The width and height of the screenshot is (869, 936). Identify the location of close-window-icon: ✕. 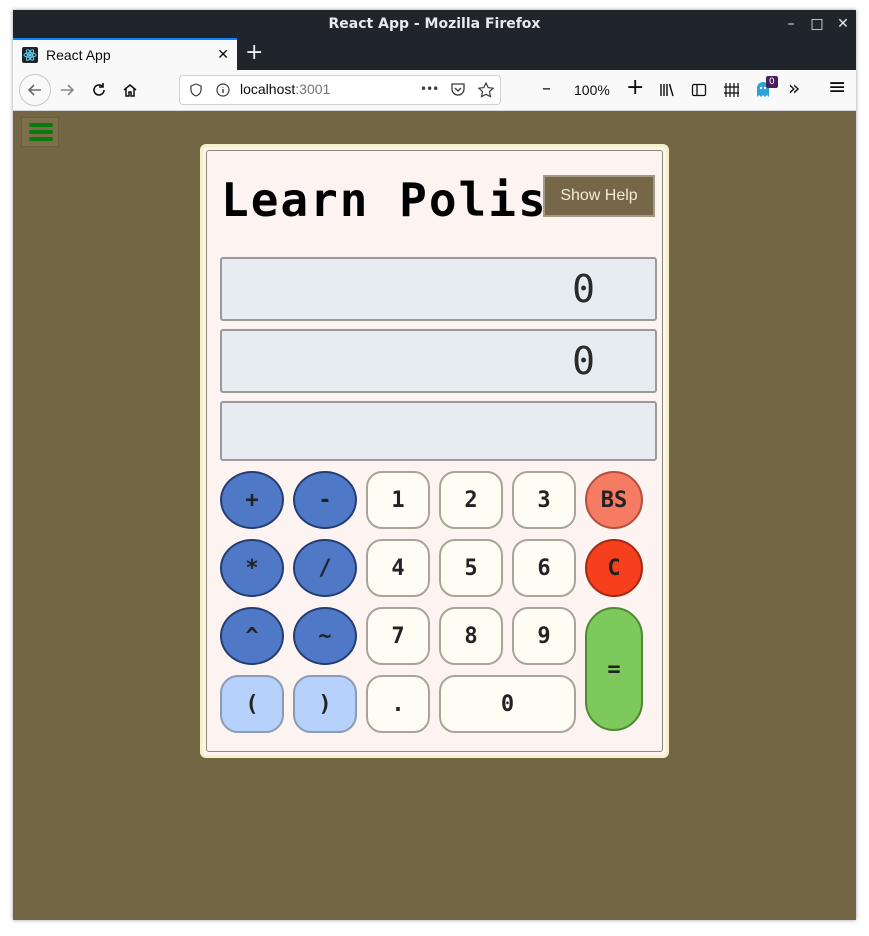
(843, 24).